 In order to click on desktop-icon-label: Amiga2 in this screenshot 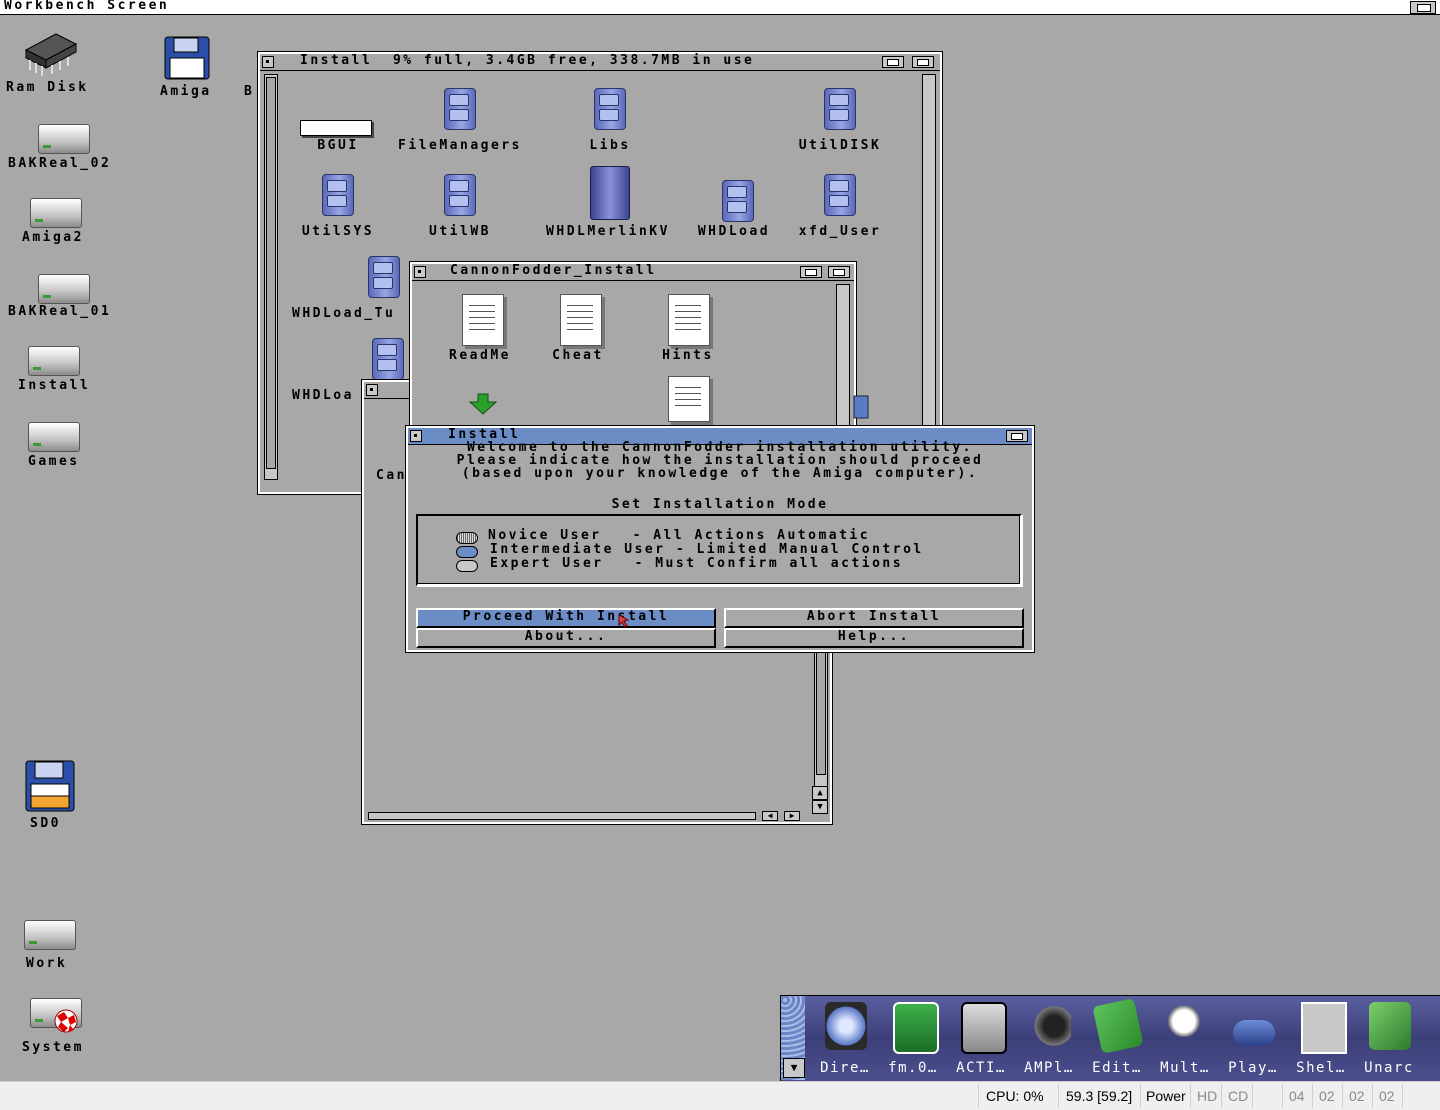, I will do `click(53, 237)`.